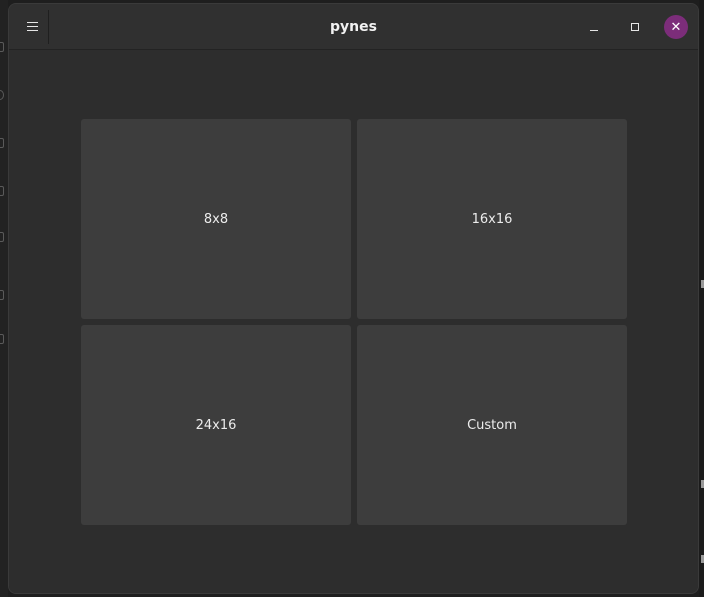 This screenshot has height=597, width=704. What do you see at coordinates (492, 219) in the screenshot?
I see `size-option-16x16-button: 16x16` at bounding box center [492, 219].